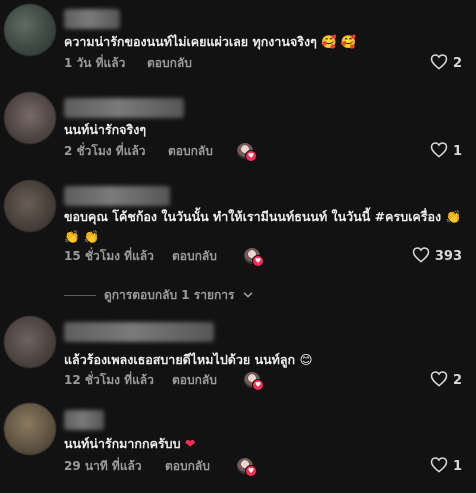 The width and height of the screenshot is (476, 493). Describe the element at coordinates (448, 256) in the screenshot. I see `like-count: 393` at that location.